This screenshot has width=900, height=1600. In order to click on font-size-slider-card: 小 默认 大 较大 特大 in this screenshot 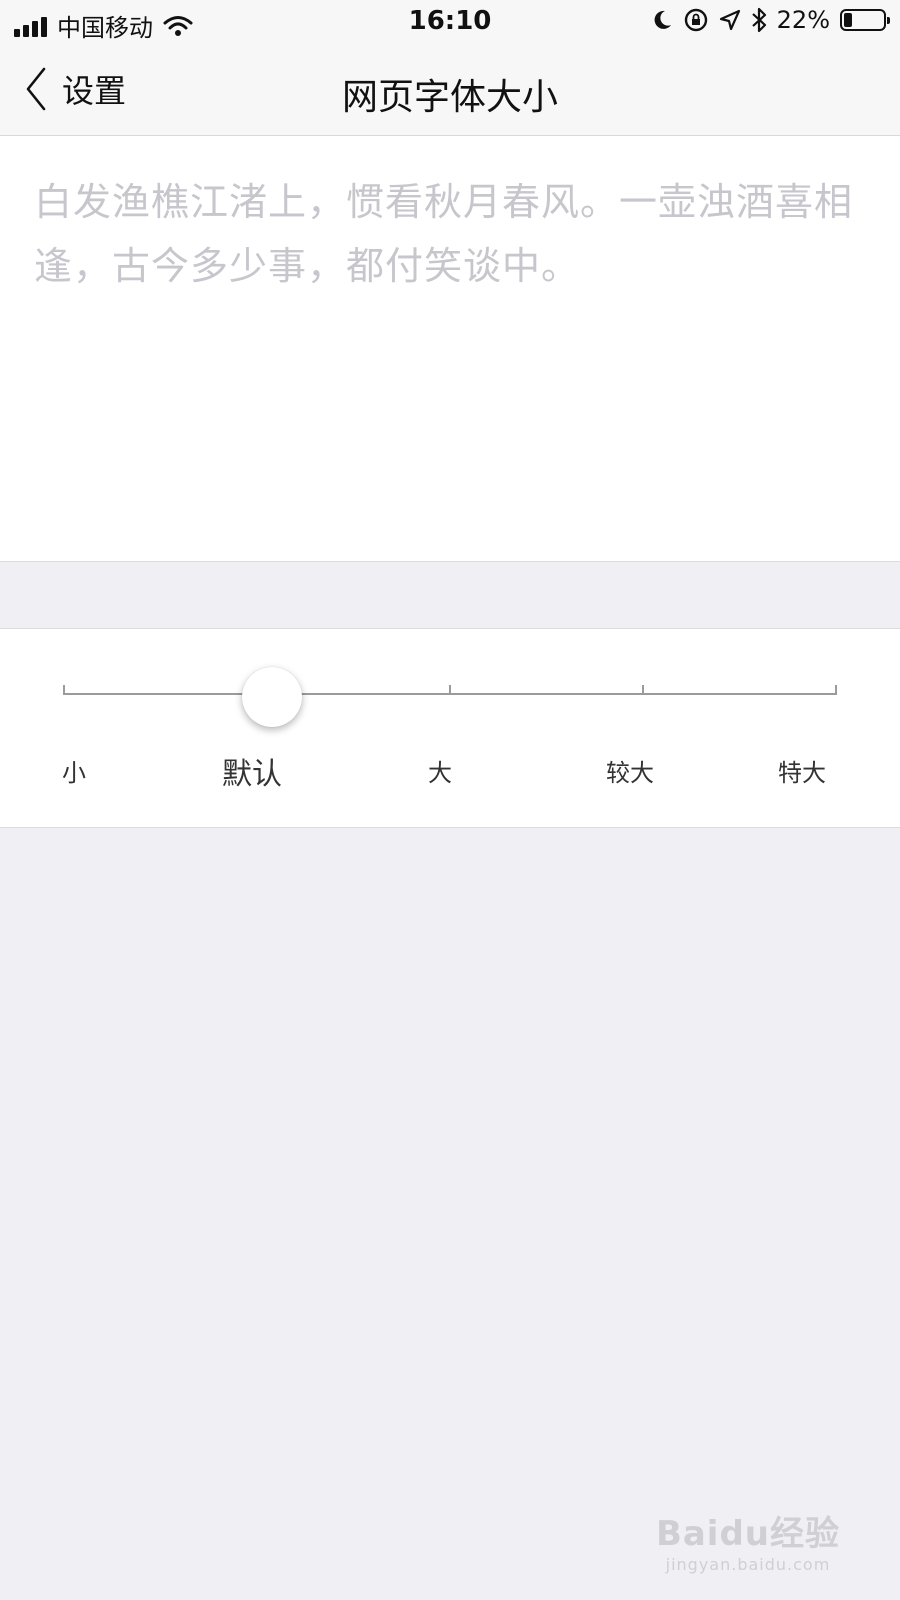, I will do `click(450, 728)`.